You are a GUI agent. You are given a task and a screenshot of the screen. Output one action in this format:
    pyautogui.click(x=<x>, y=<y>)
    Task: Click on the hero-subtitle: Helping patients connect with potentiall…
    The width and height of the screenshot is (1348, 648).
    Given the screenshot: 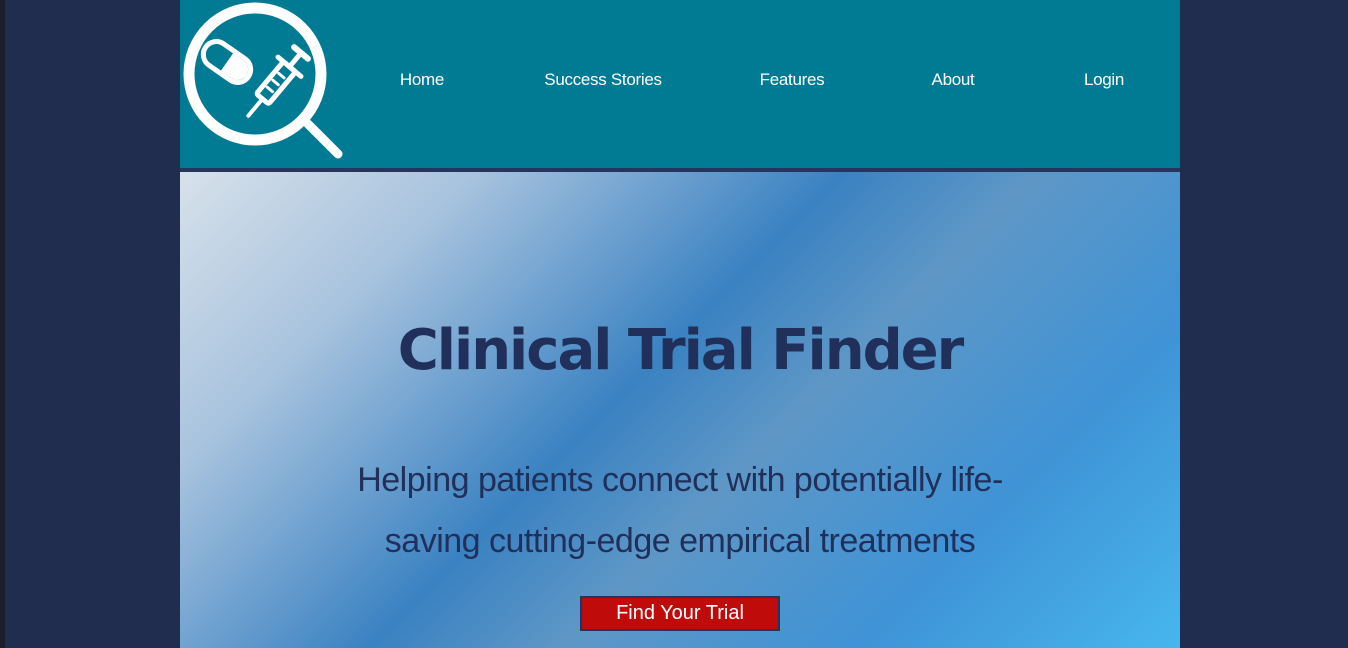 What is the action you would take?
    pyautogui.click(x=680, y=510)
    